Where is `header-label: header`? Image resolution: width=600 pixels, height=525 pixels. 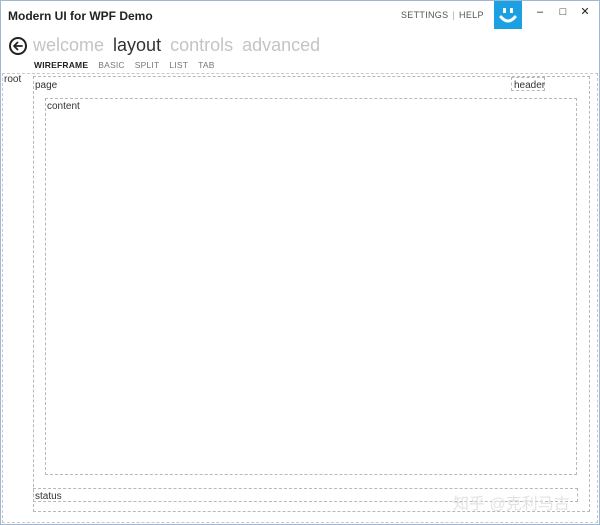 header-label: header is located at coordinates (530, 85).